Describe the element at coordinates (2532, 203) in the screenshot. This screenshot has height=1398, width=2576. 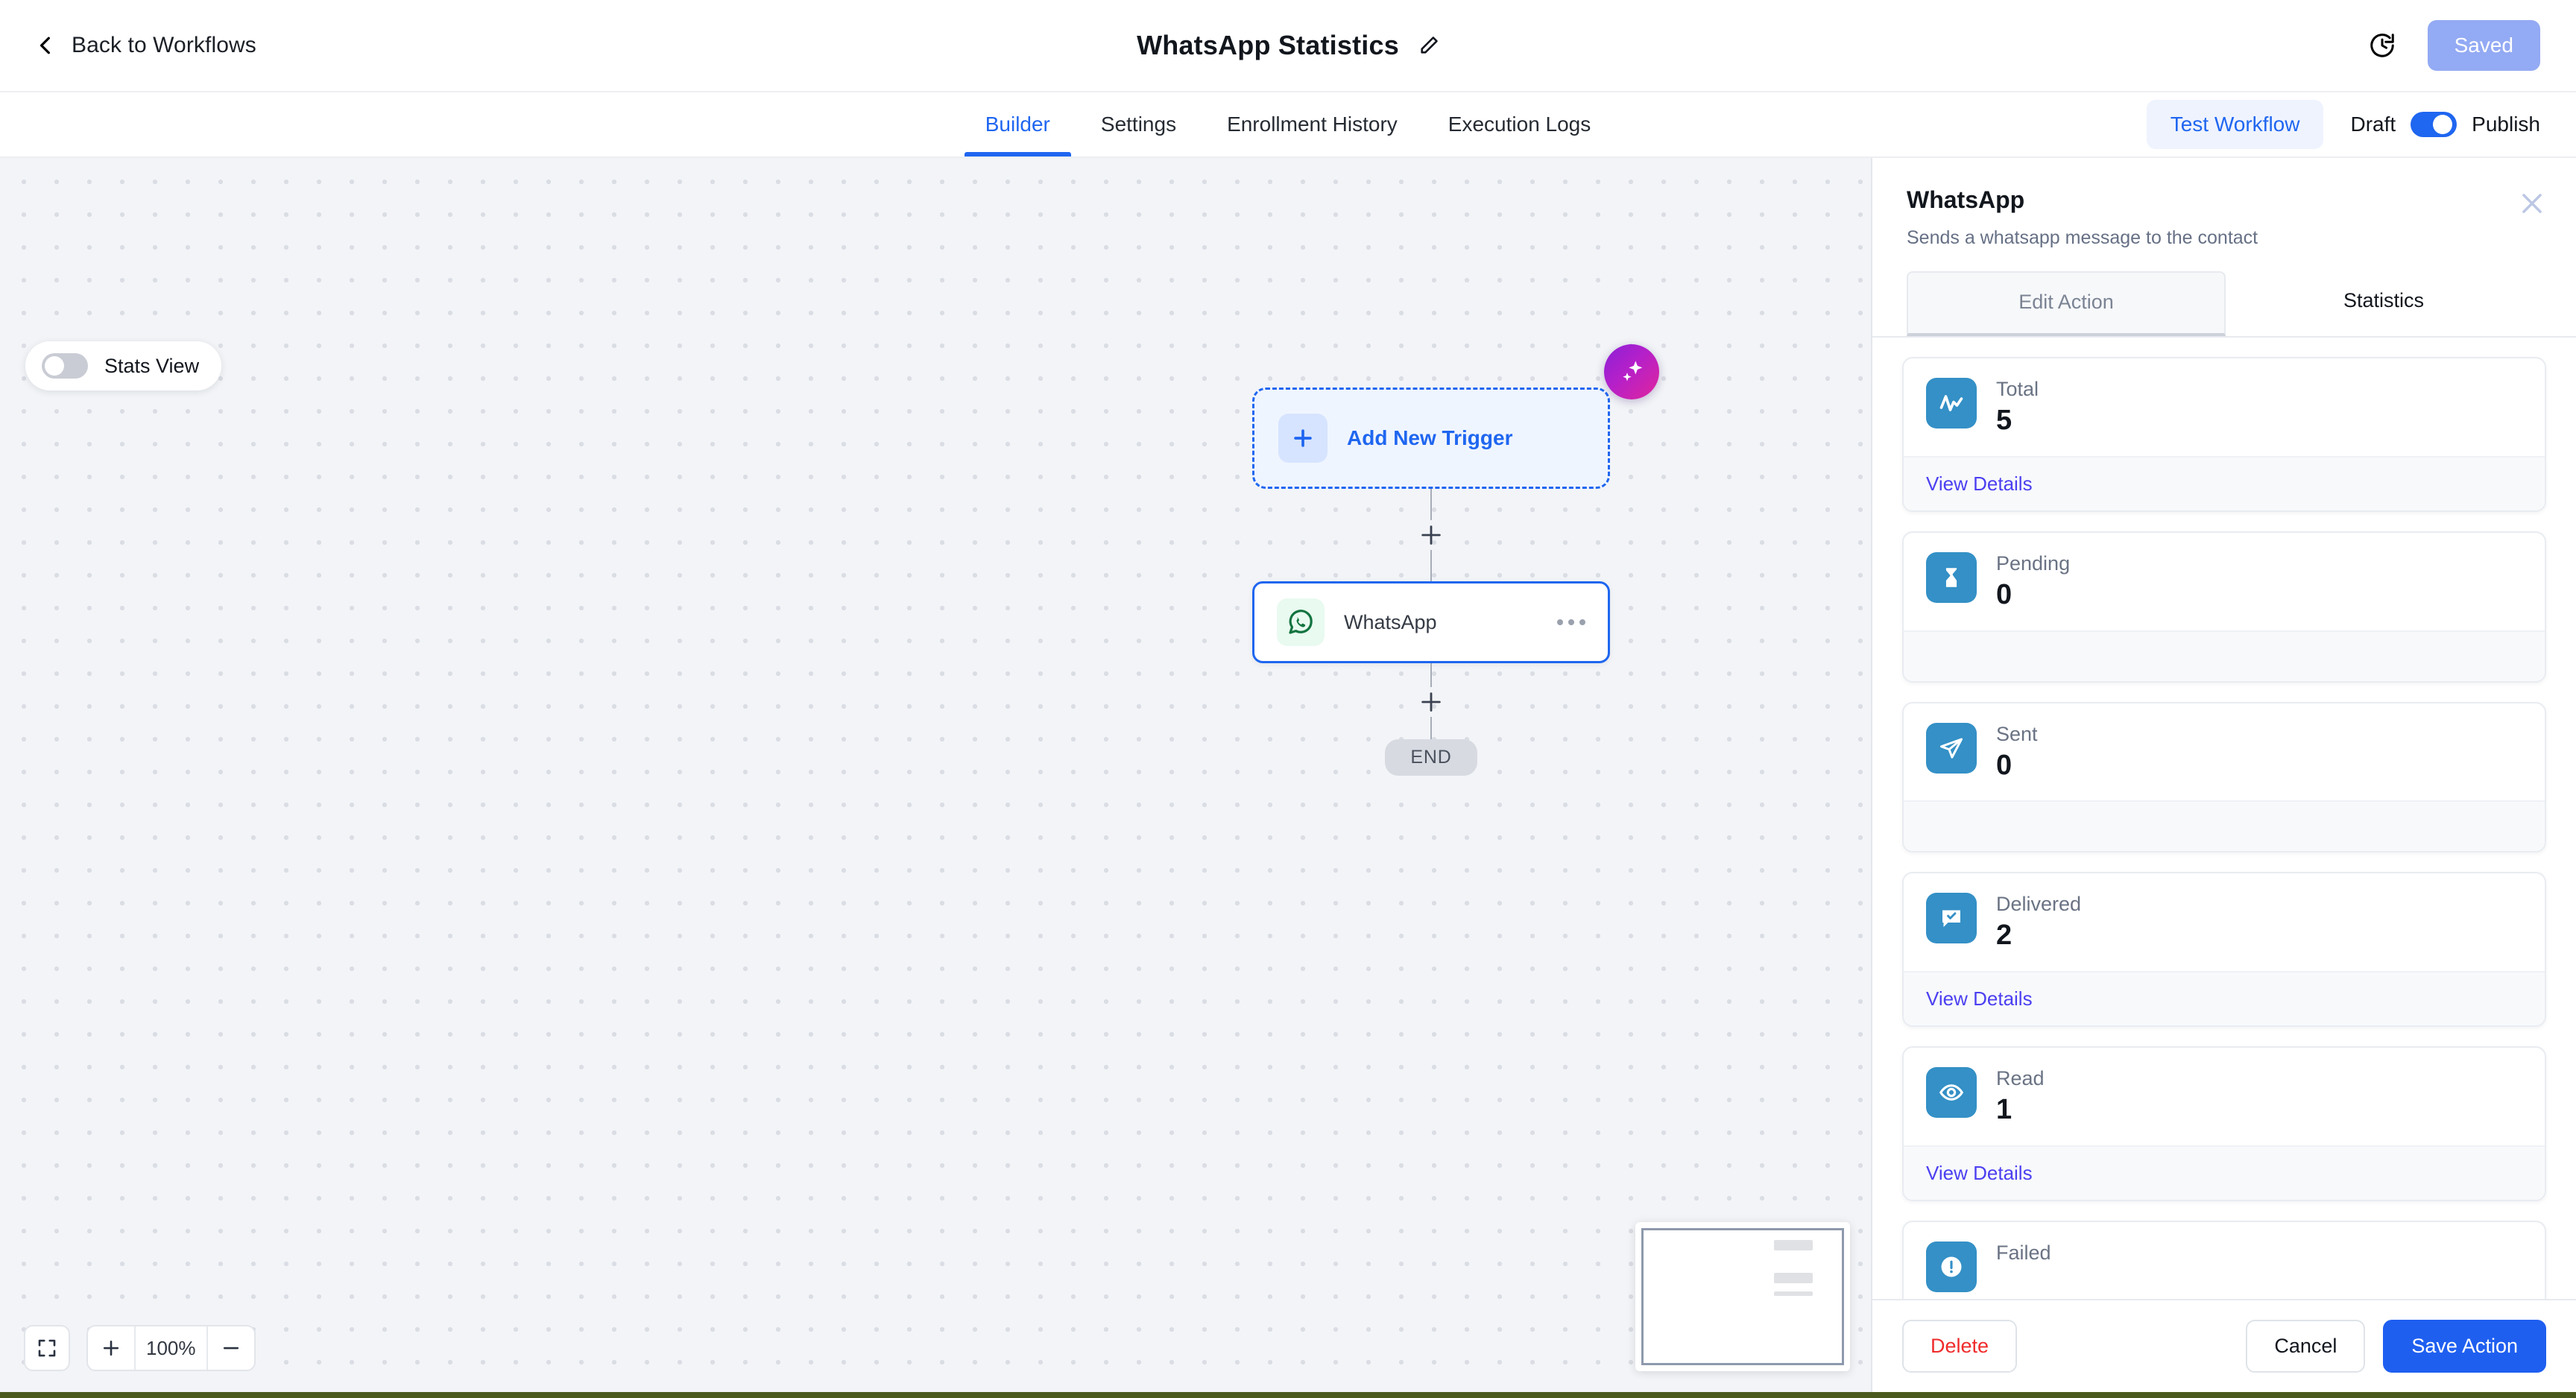
I see `close-icon` at that location.